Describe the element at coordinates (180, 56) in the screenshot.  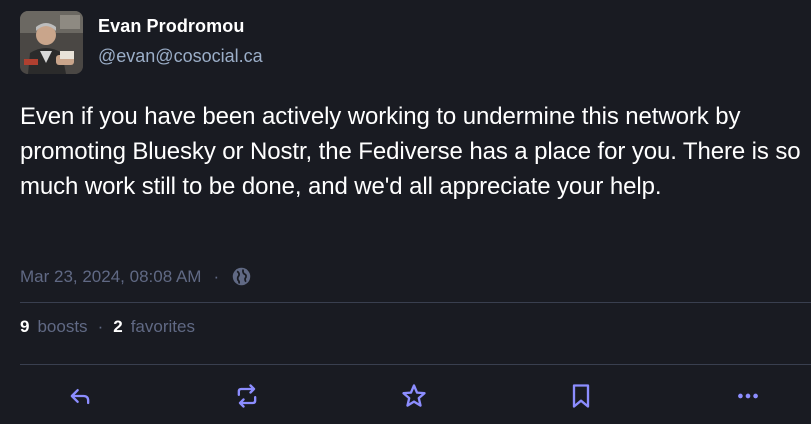
I see `author-handle: @evan@cosocial.ca` at that location.